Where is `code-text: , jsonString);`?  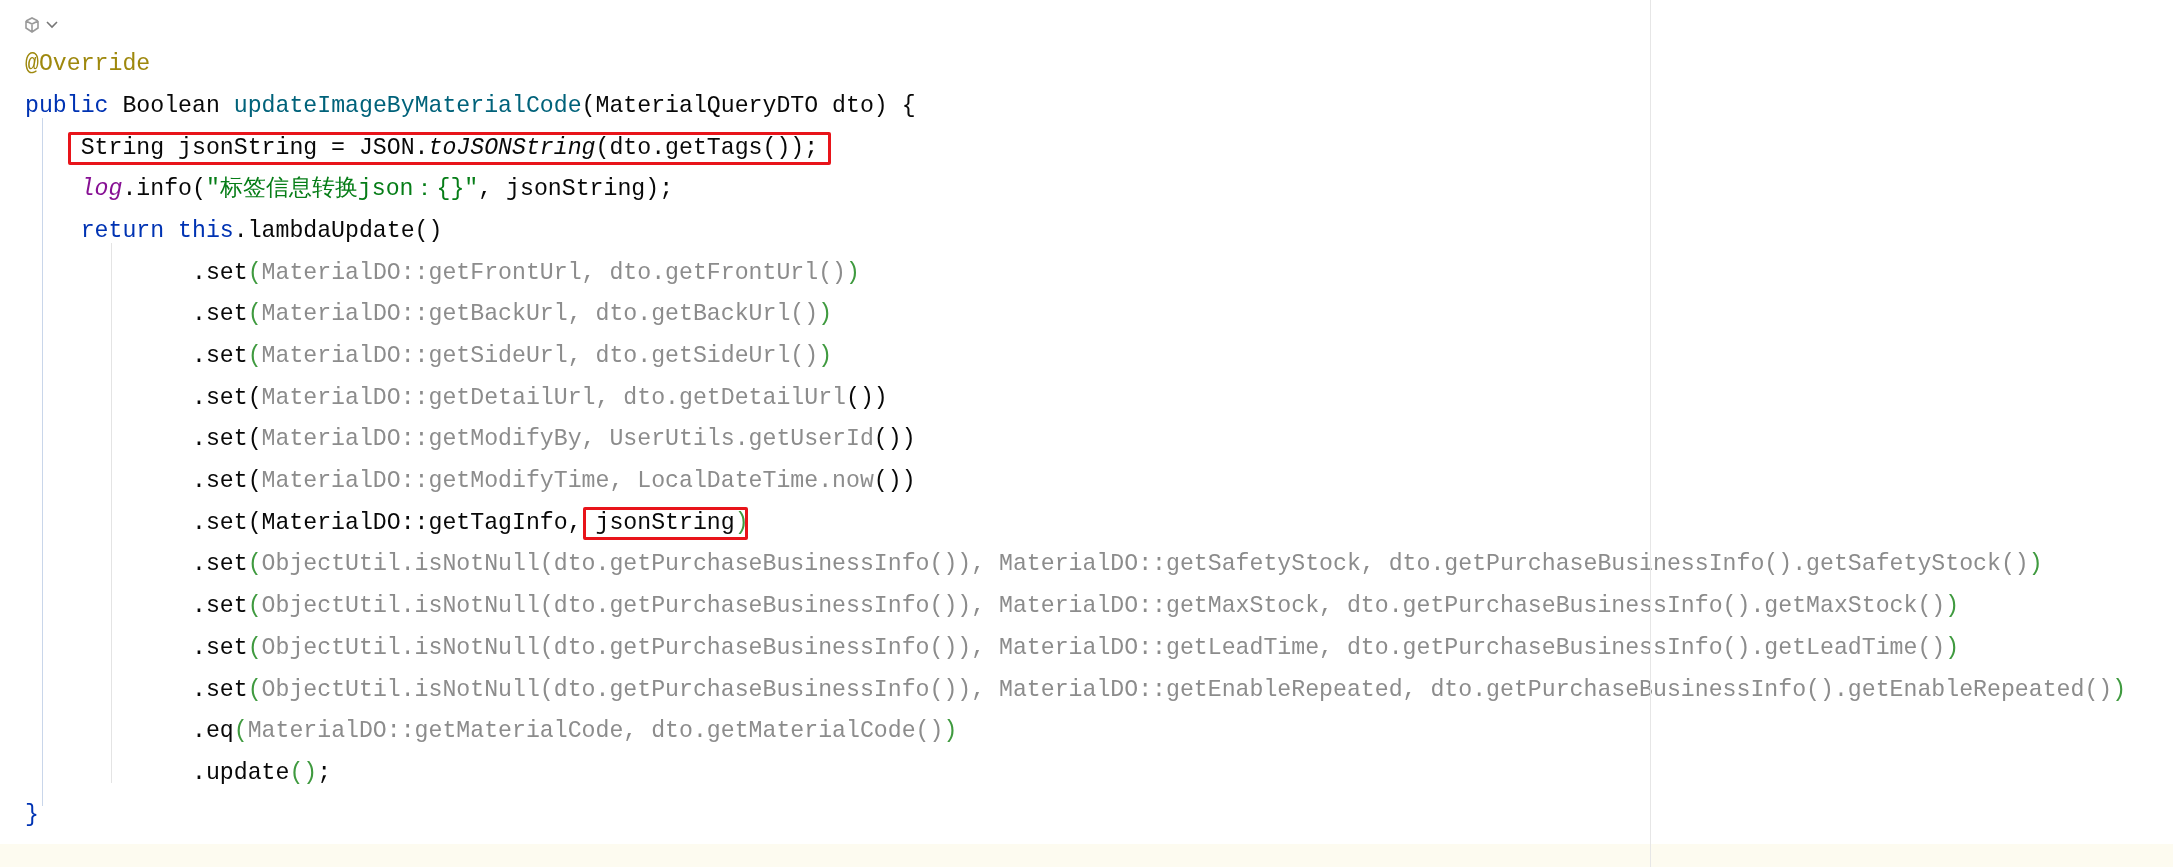
code-text: , jsonString); is located at coordinates (576, 190).